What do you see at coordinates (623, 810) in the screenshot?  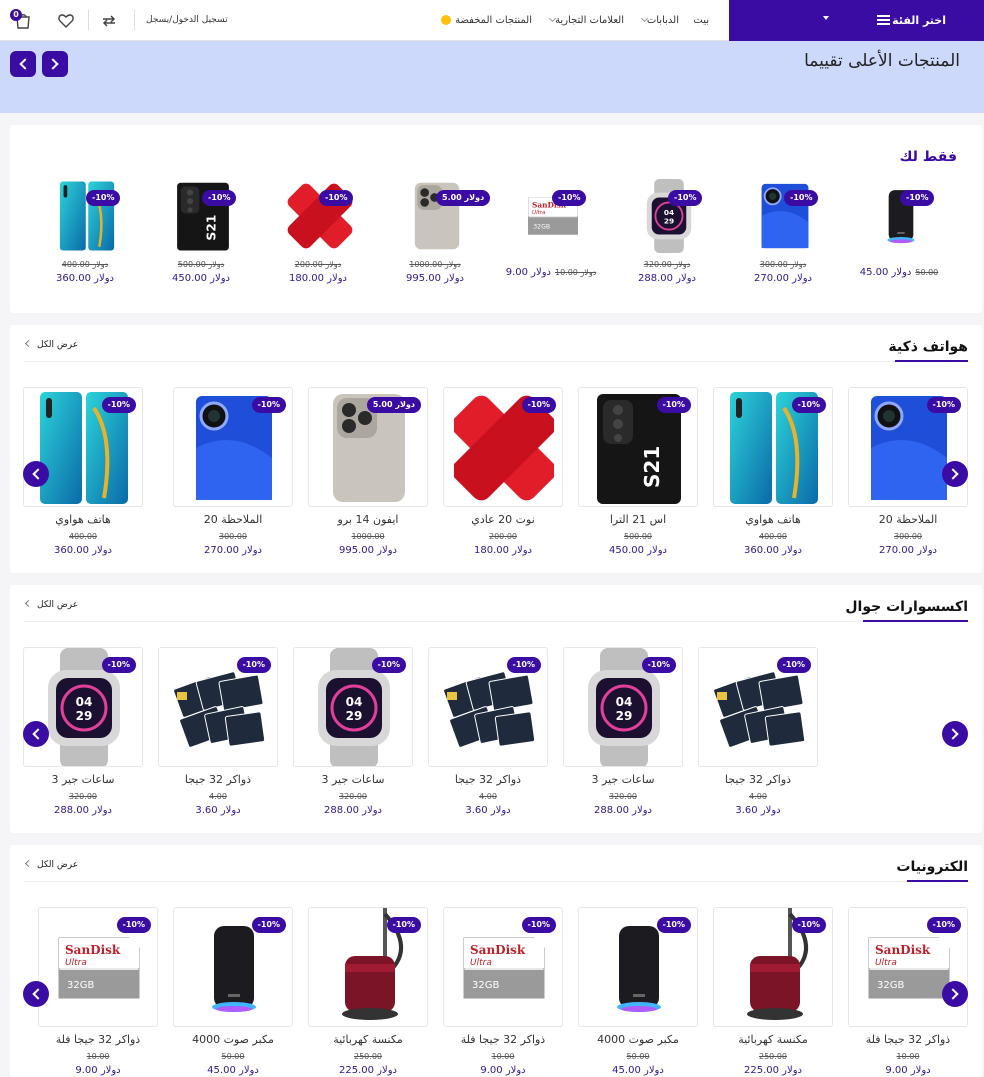 I see `new-price: 288.00 دولار` at bounding box center [623, 810].